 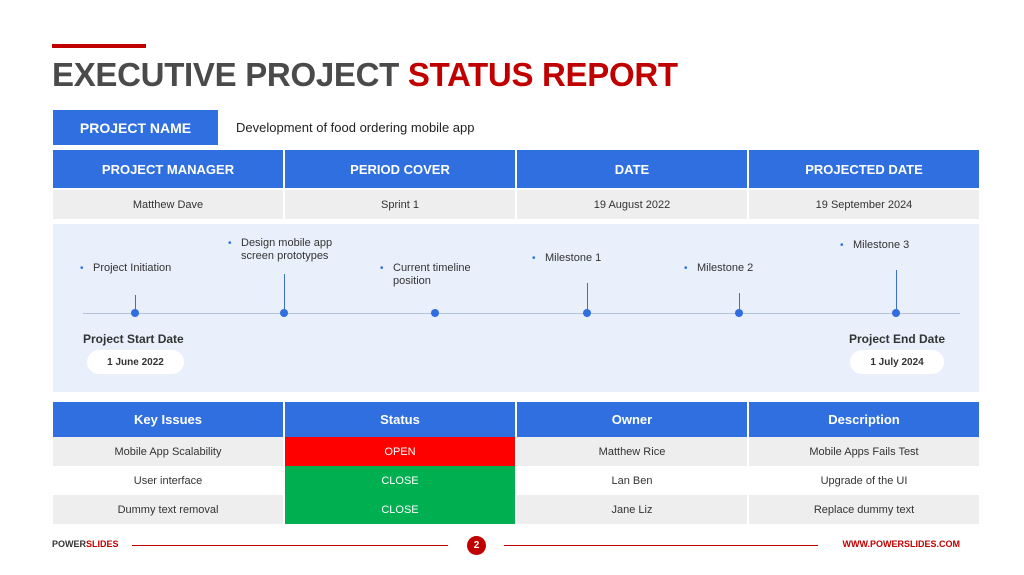 What do you see at coordinates (632, 480) in the screenshot?
I see `owner-cell: Lan Ben` at bounding box center [632, 480].